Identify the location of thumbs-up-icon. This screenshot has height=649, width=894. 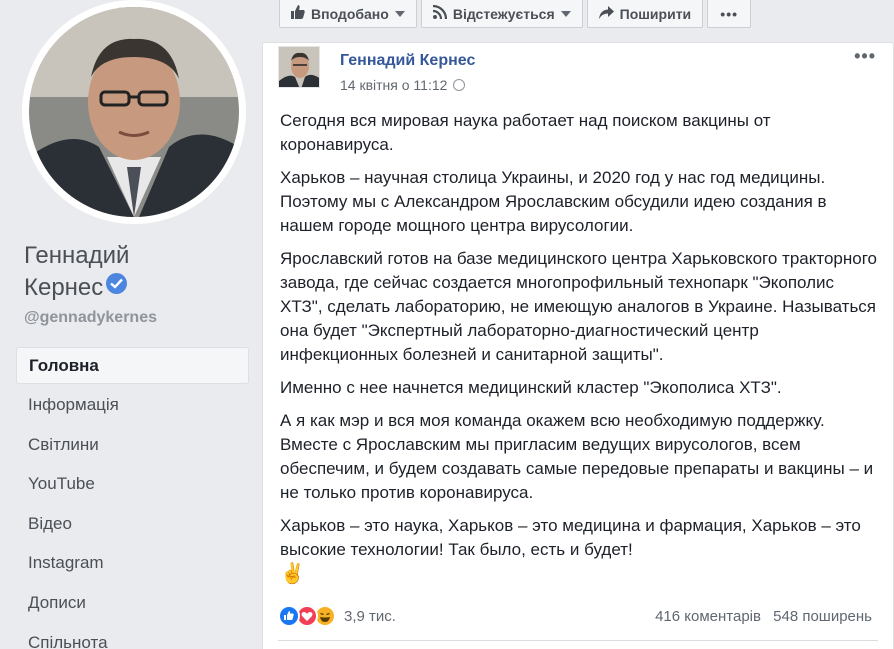
(298, 13).